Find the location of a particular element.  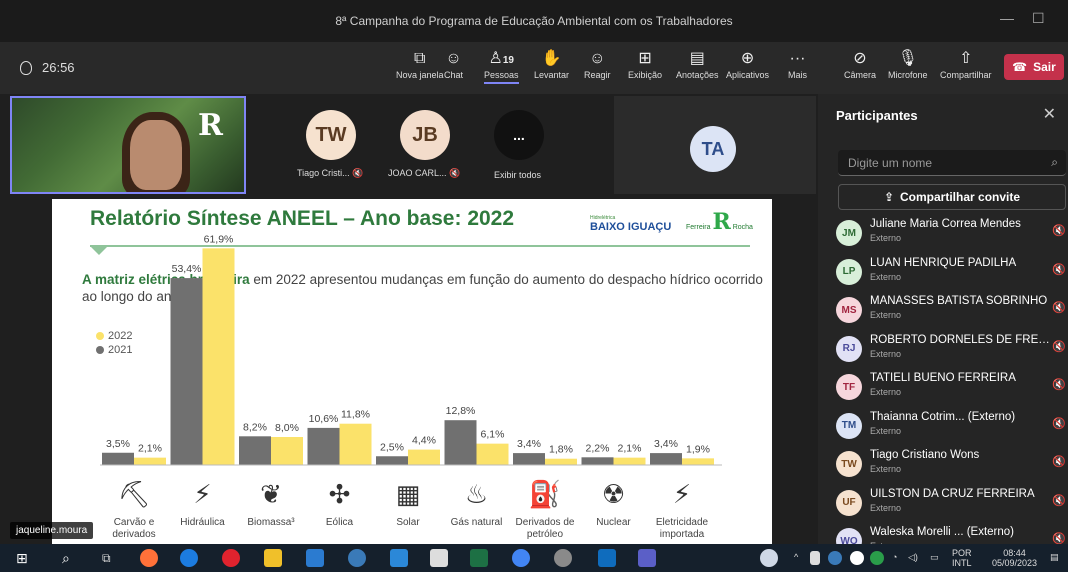

solar-panel-icon: ▦ is located at coordinates (408, 494).